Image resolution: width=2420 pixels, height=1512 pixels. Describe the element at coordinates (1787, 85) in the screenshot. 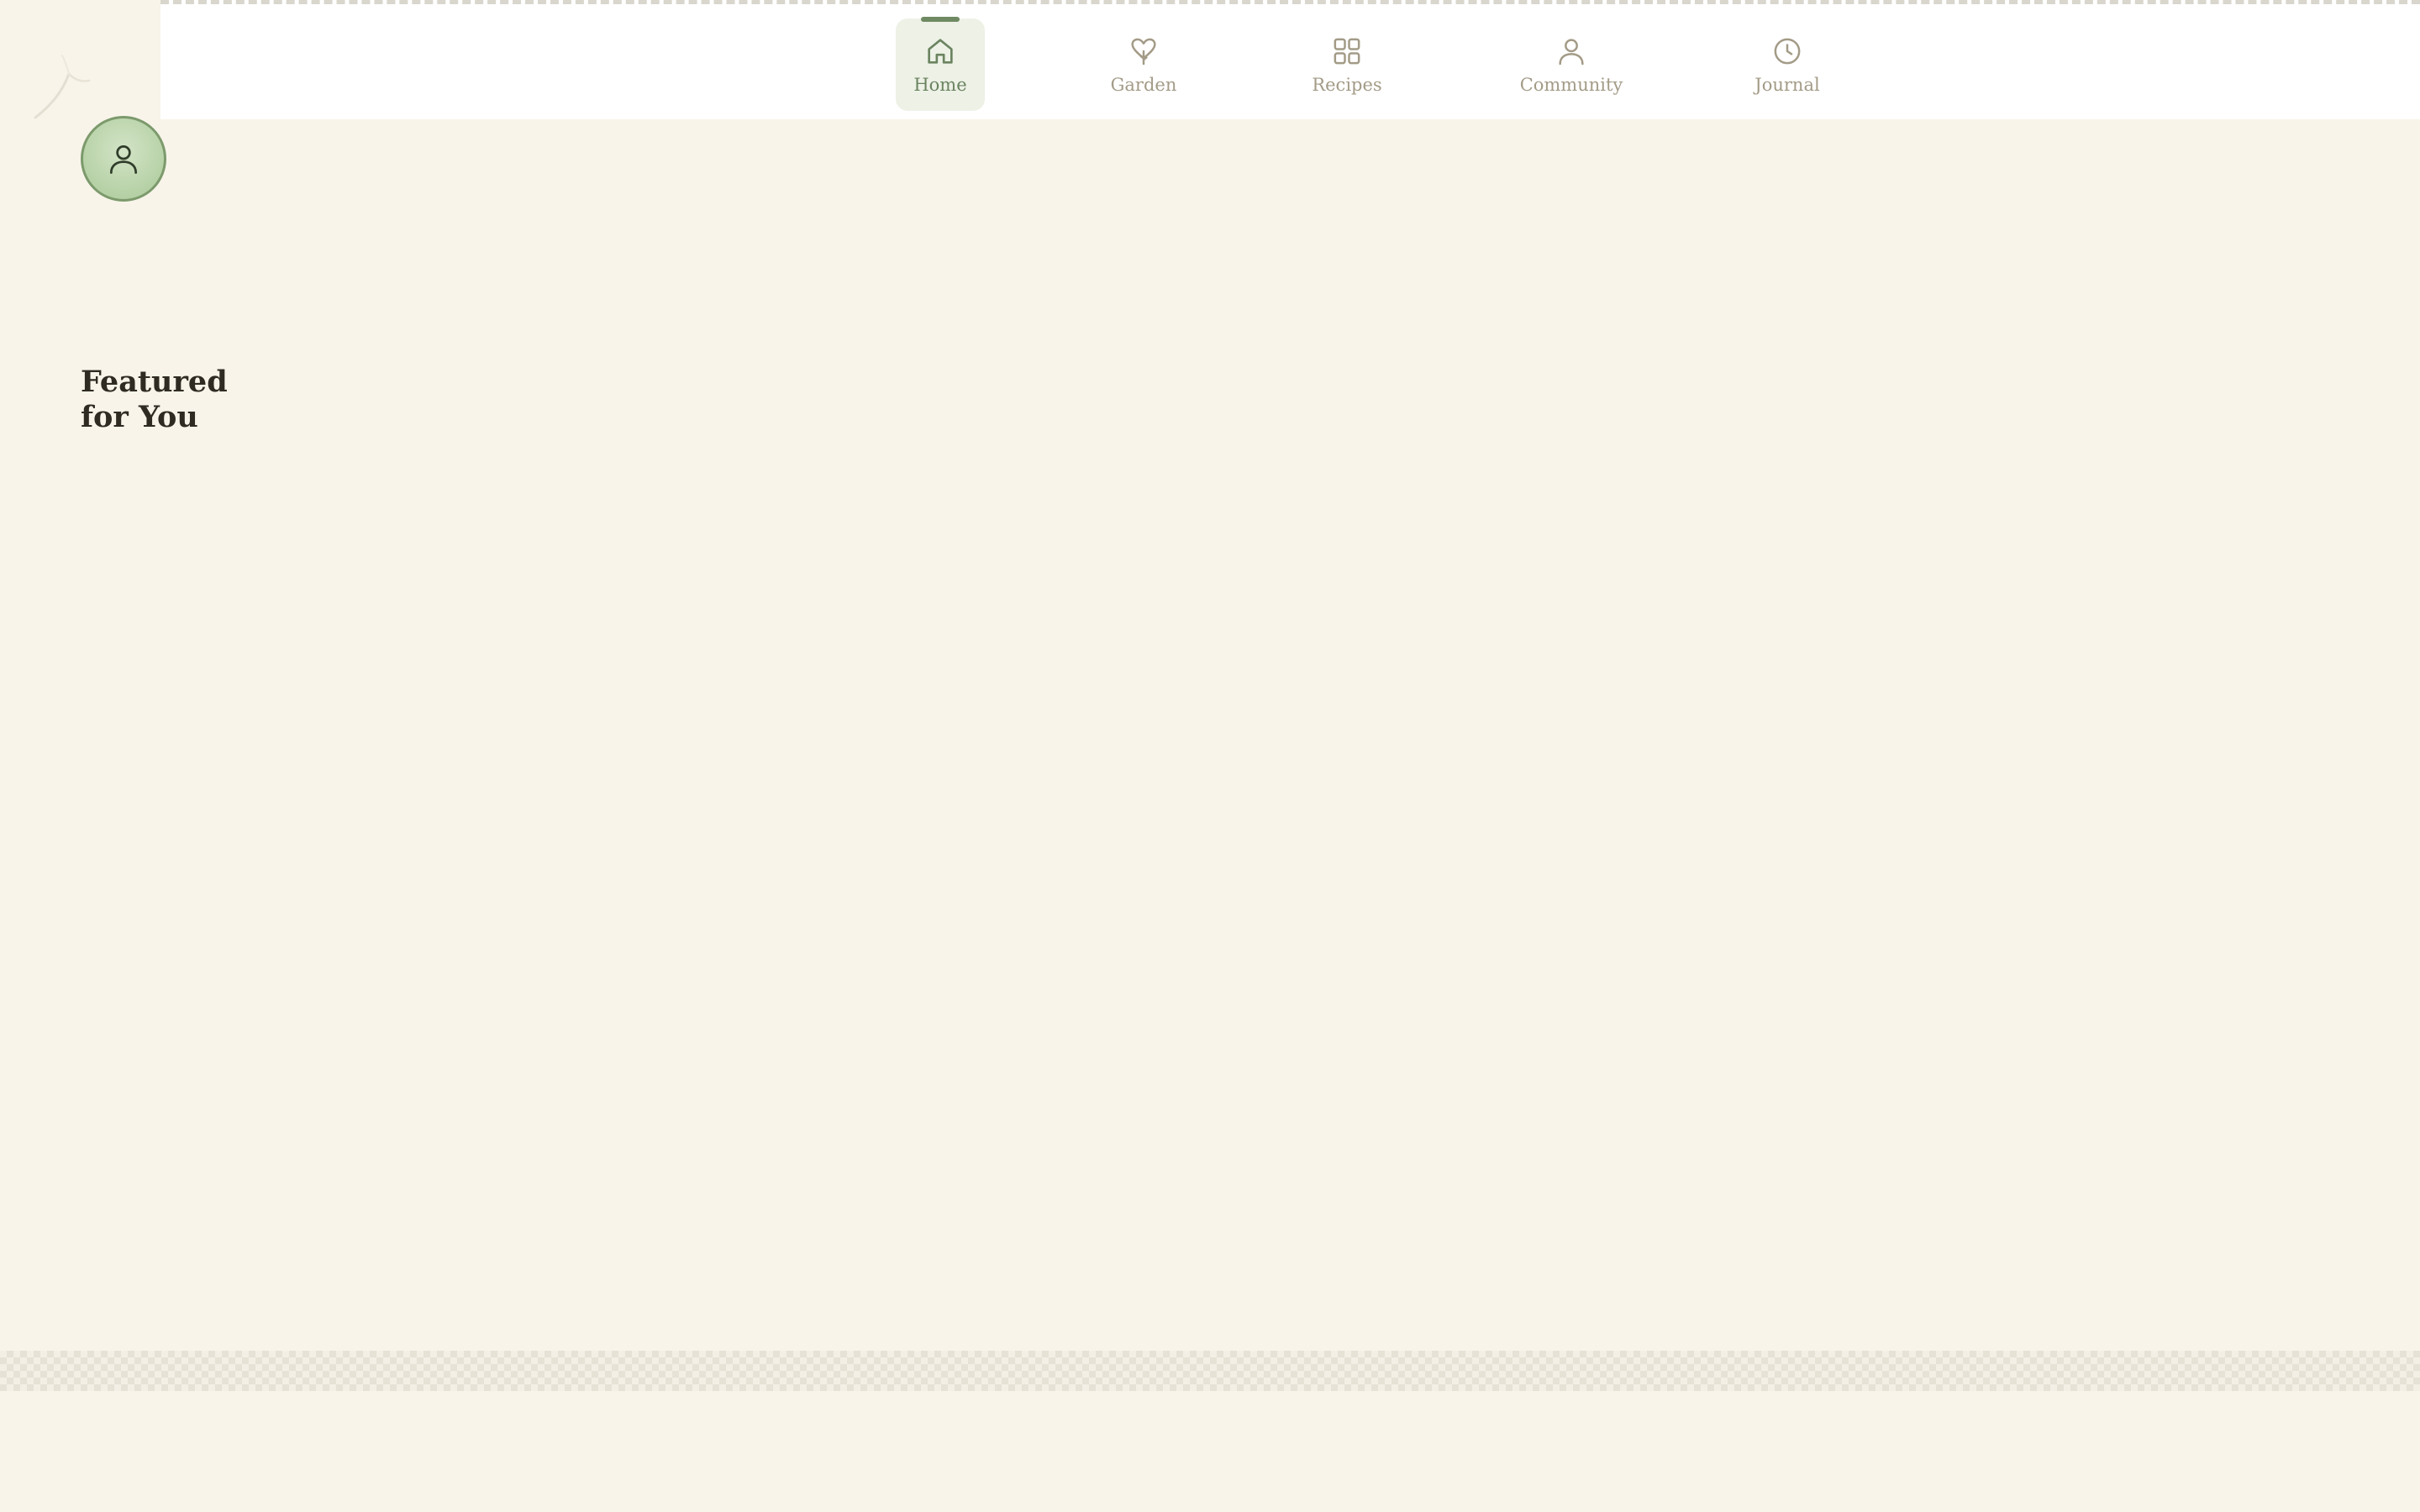

I see `nav-label-journal: Journal` at that location.